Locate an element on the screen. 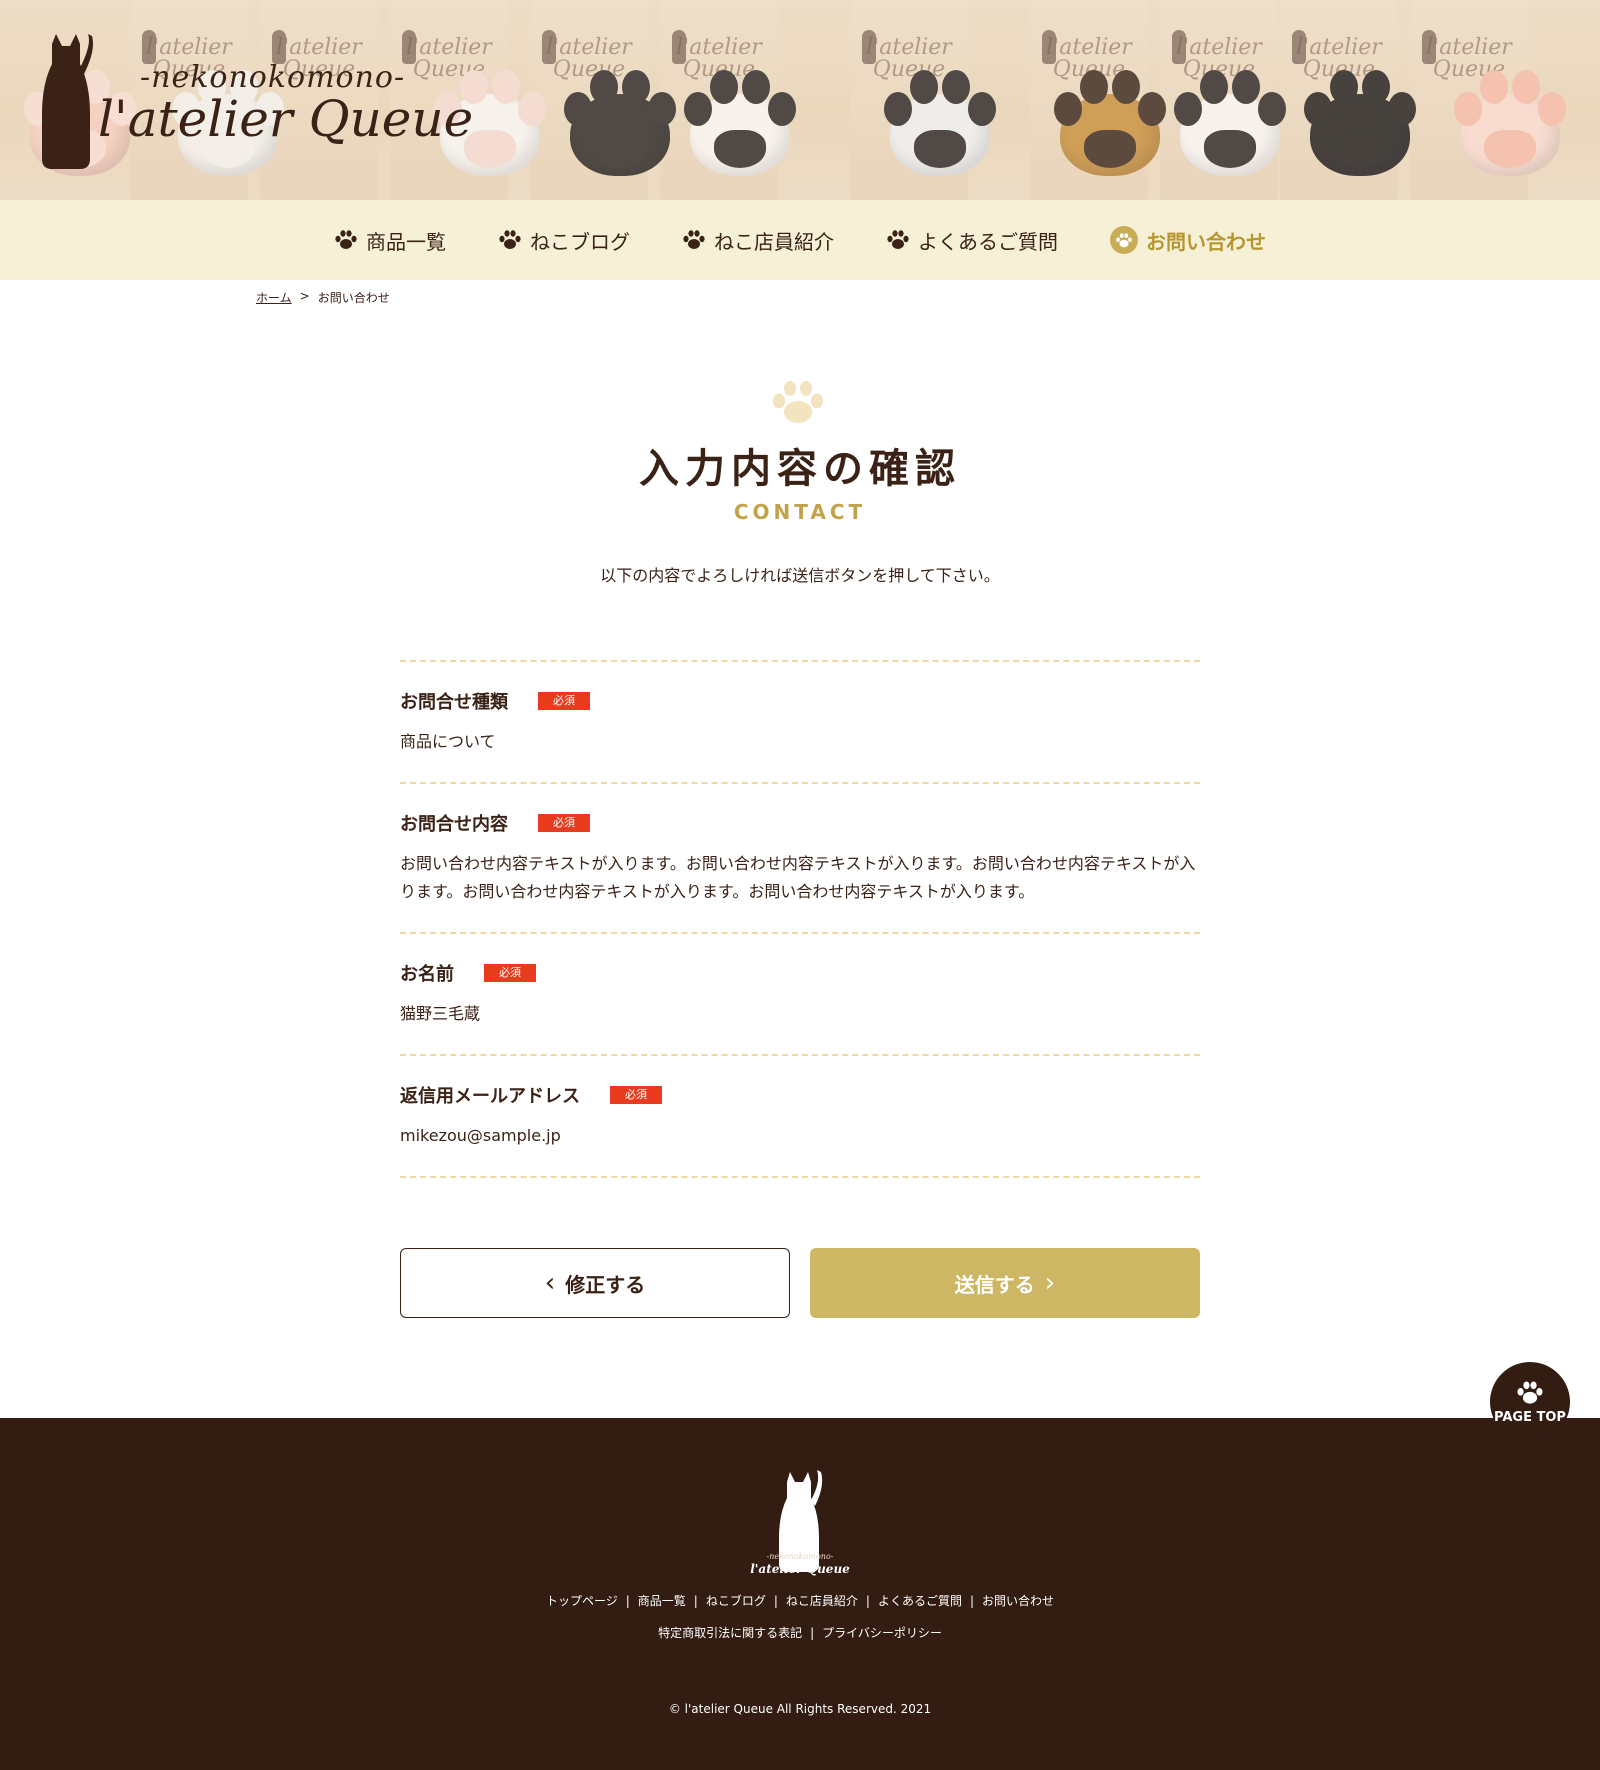  nav-item-contact: お問い合わせ is located at coordinates (1188, 240).